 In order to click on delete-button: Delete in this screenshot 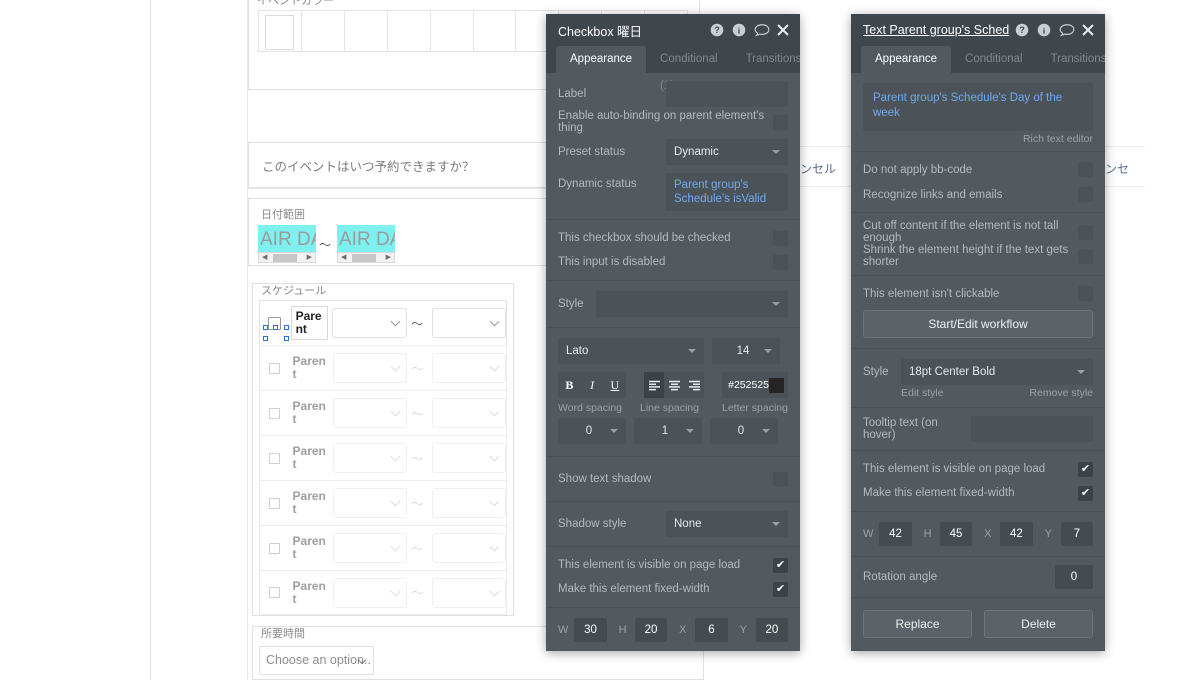, I will do `click(1038, 624)`.